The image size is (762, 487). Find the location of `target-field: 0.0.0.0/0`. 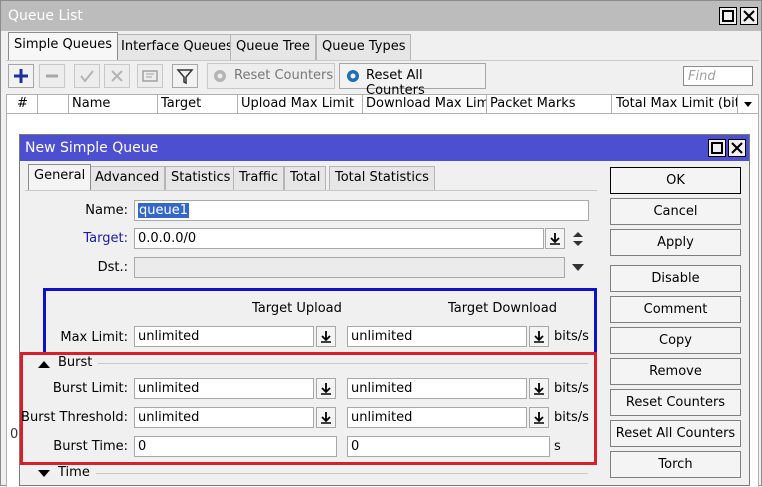

target-field: 0.0.0.0/0 is located at coordinates (339, 238).